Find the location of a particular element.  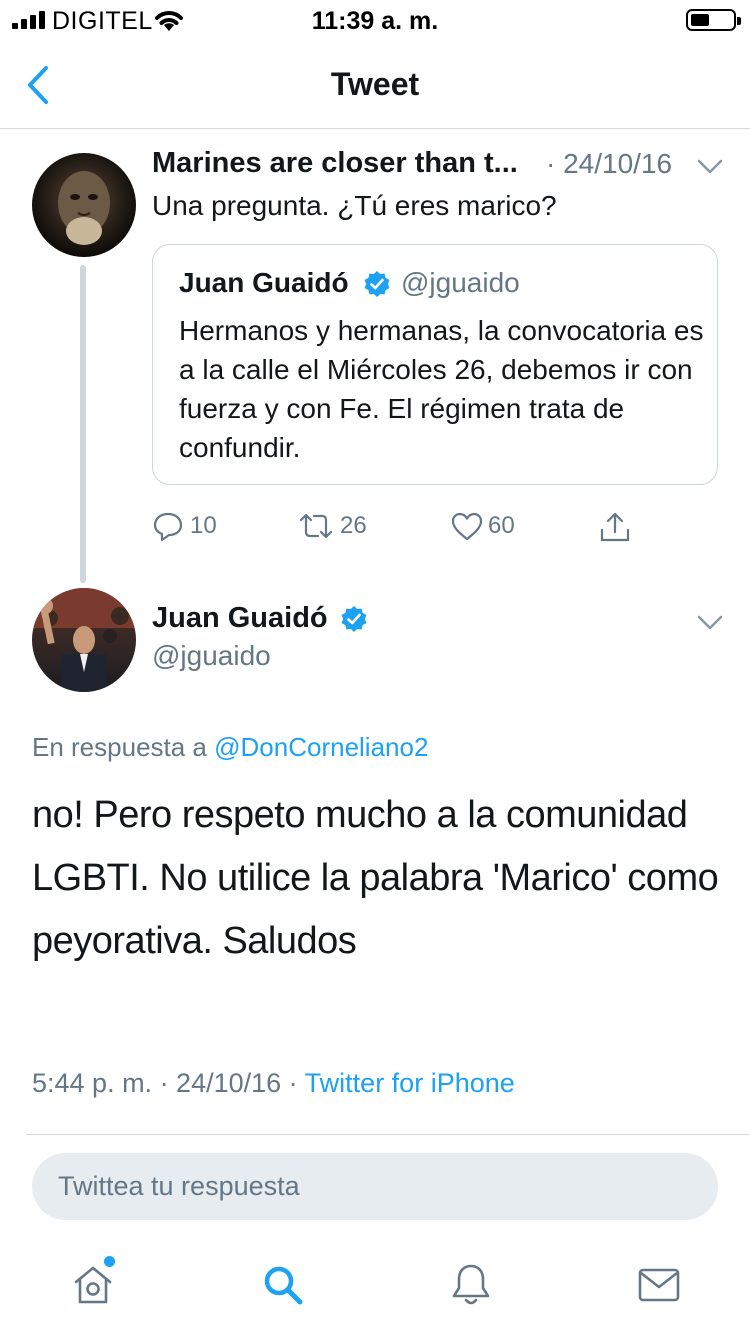

main-author-name: Juan Guaidó is located at coordinates (240, 618).